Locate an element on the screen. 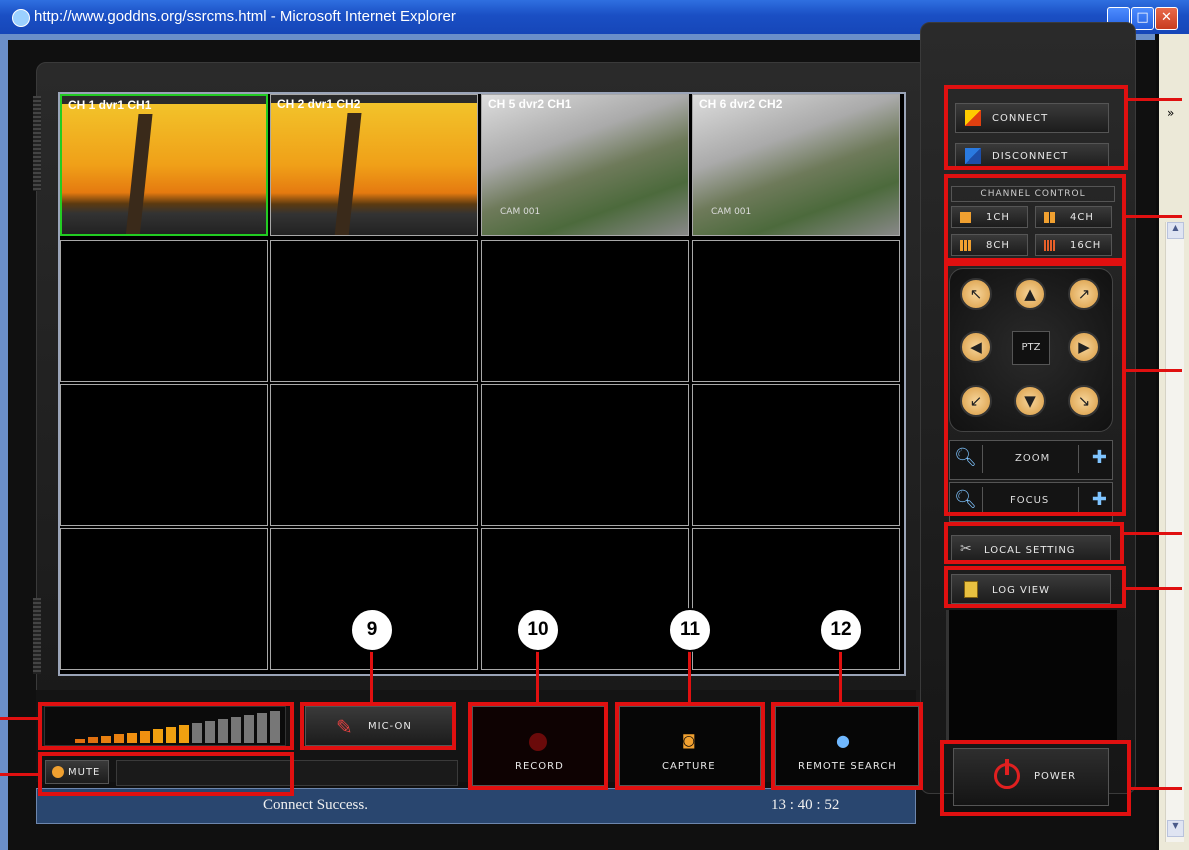  callout-box-capture is located at coordinates (690, 746).